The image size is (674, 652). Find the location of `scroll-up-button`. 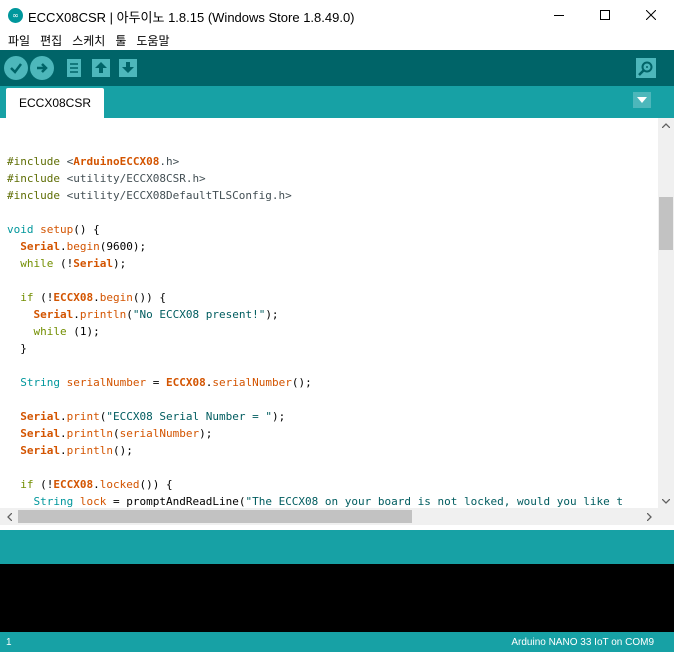

scroll-up-button is located at coordinates (666, 125).